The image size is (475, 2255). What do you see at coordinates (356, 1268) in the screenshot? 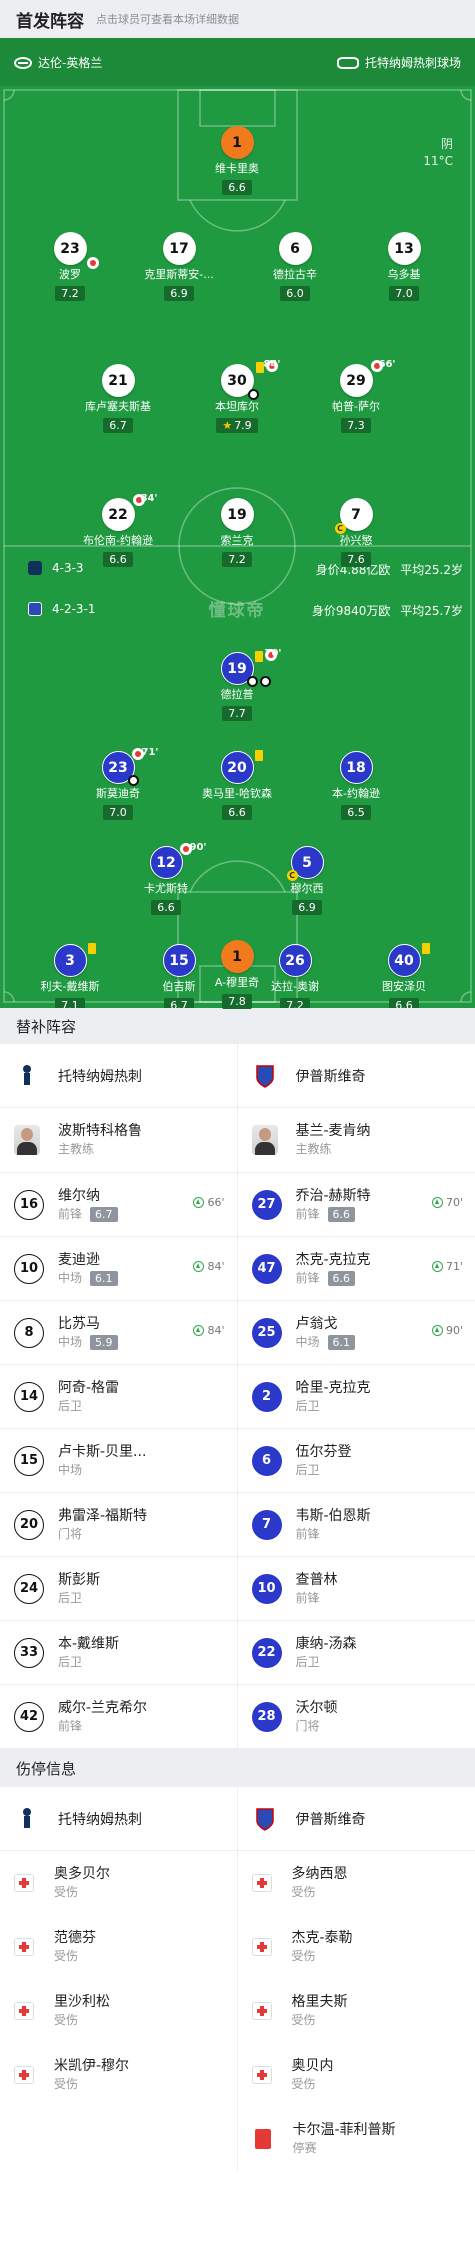
I see `sub-player: 47 杰克-克拉克 前锋 6.6 71'` at bounding box center [356, 1268].